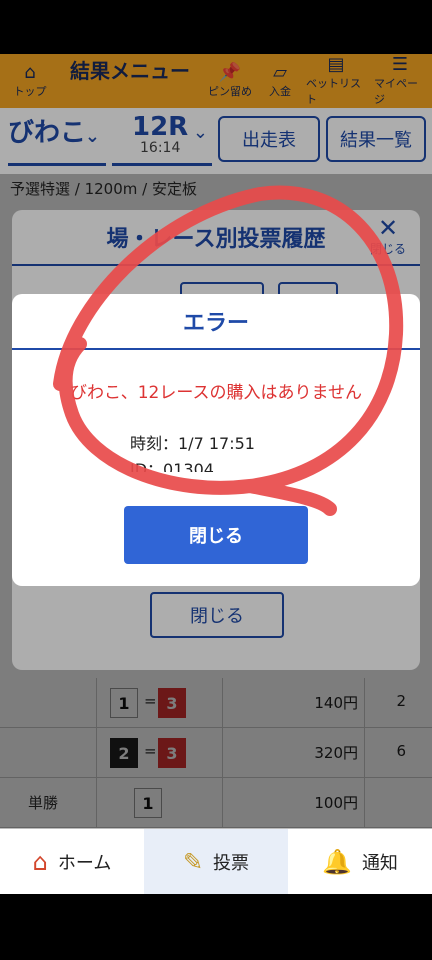 This screenshot has height=960, width=432. I want to click on ticket-pen-icon: ✎, so click(193, 862).